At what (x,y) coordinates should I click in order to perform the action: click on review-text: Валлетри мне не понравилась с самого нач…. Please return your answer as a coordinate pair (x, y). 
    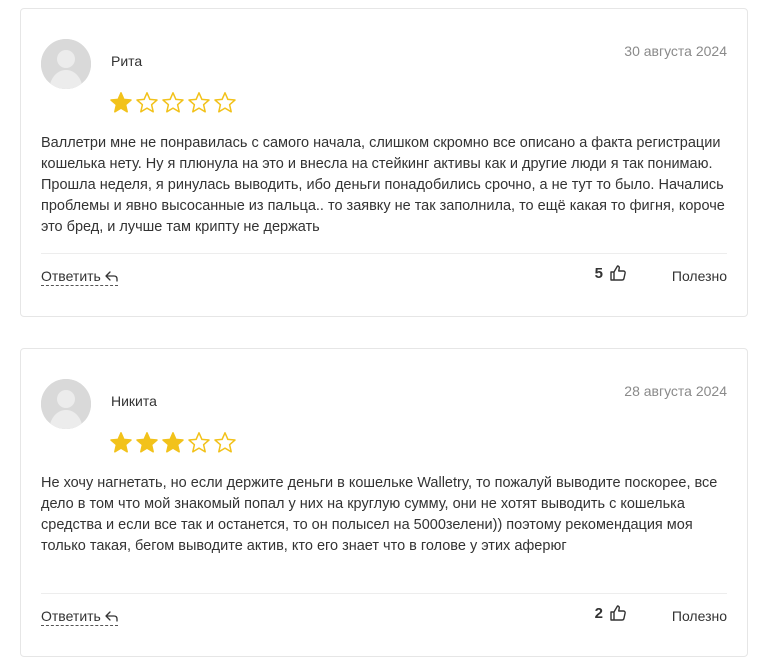
    Looking at the image, I should click on (383, 185).